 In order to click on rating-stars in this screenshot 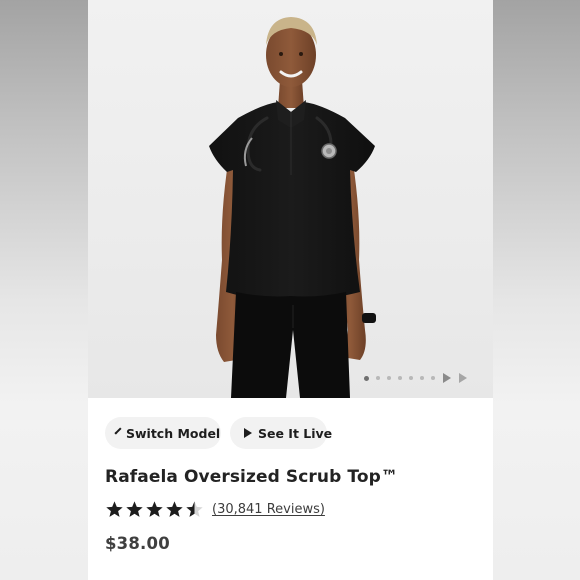, I will do `click(154, 509)`.